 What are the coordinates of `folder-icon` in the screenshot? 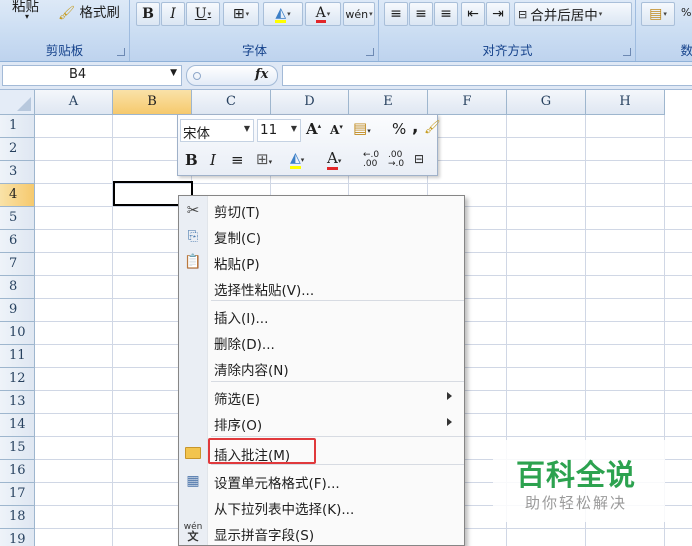 It's located at (193, 453).